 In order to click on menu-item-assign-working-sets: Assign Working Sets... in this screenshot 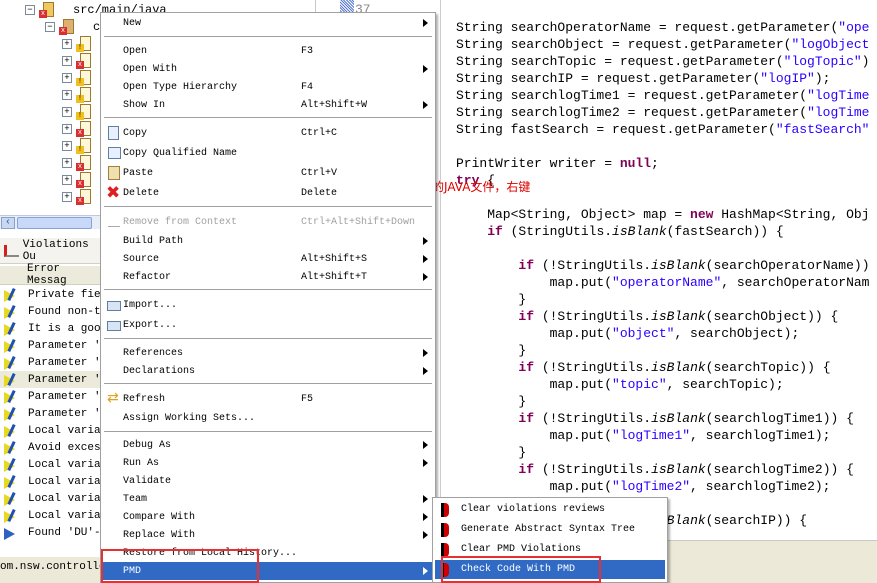, I will do `click(268, 418)`.